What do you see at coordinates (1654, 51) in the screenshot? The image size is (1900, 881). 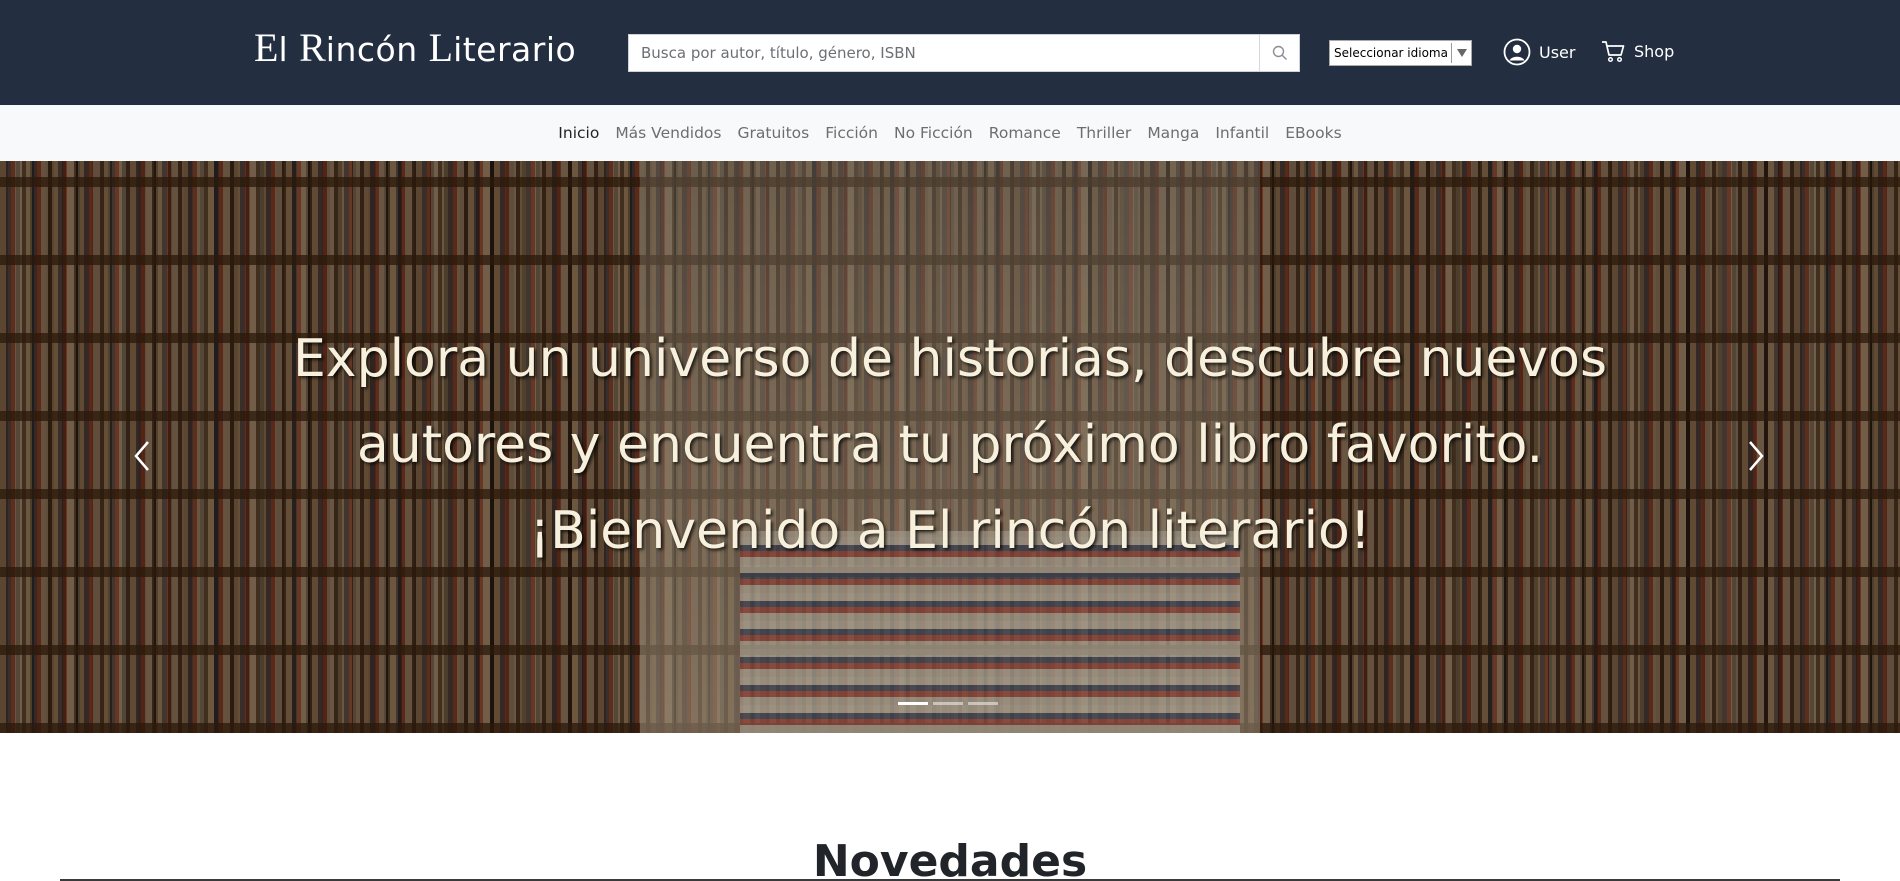 I see `shop-label: Shop` at bounding box center [1654, 51].